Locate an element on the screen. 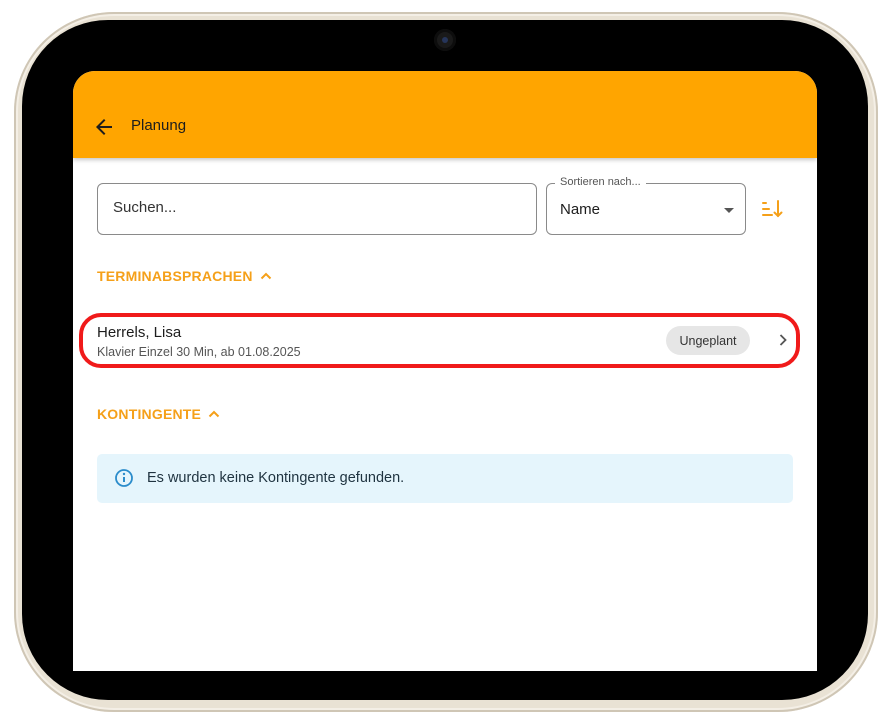 The width and height of the screenshot is (890, 712). dropdown-caret-icon is located at coordinates (729, 210).